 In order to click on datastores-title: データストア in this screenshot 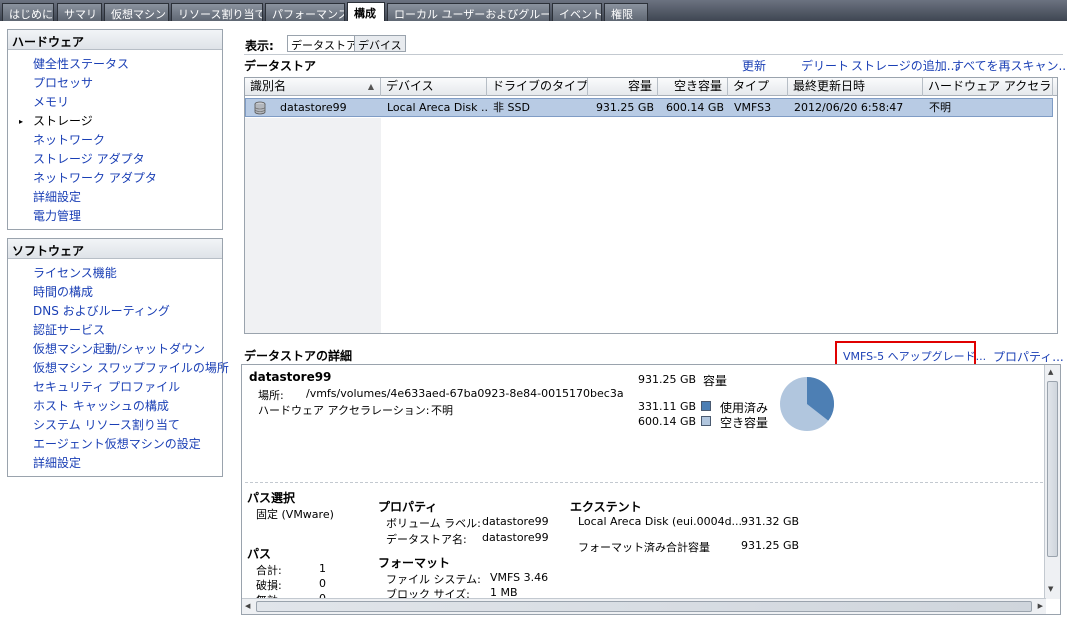, I will do `click(280, 66)`.